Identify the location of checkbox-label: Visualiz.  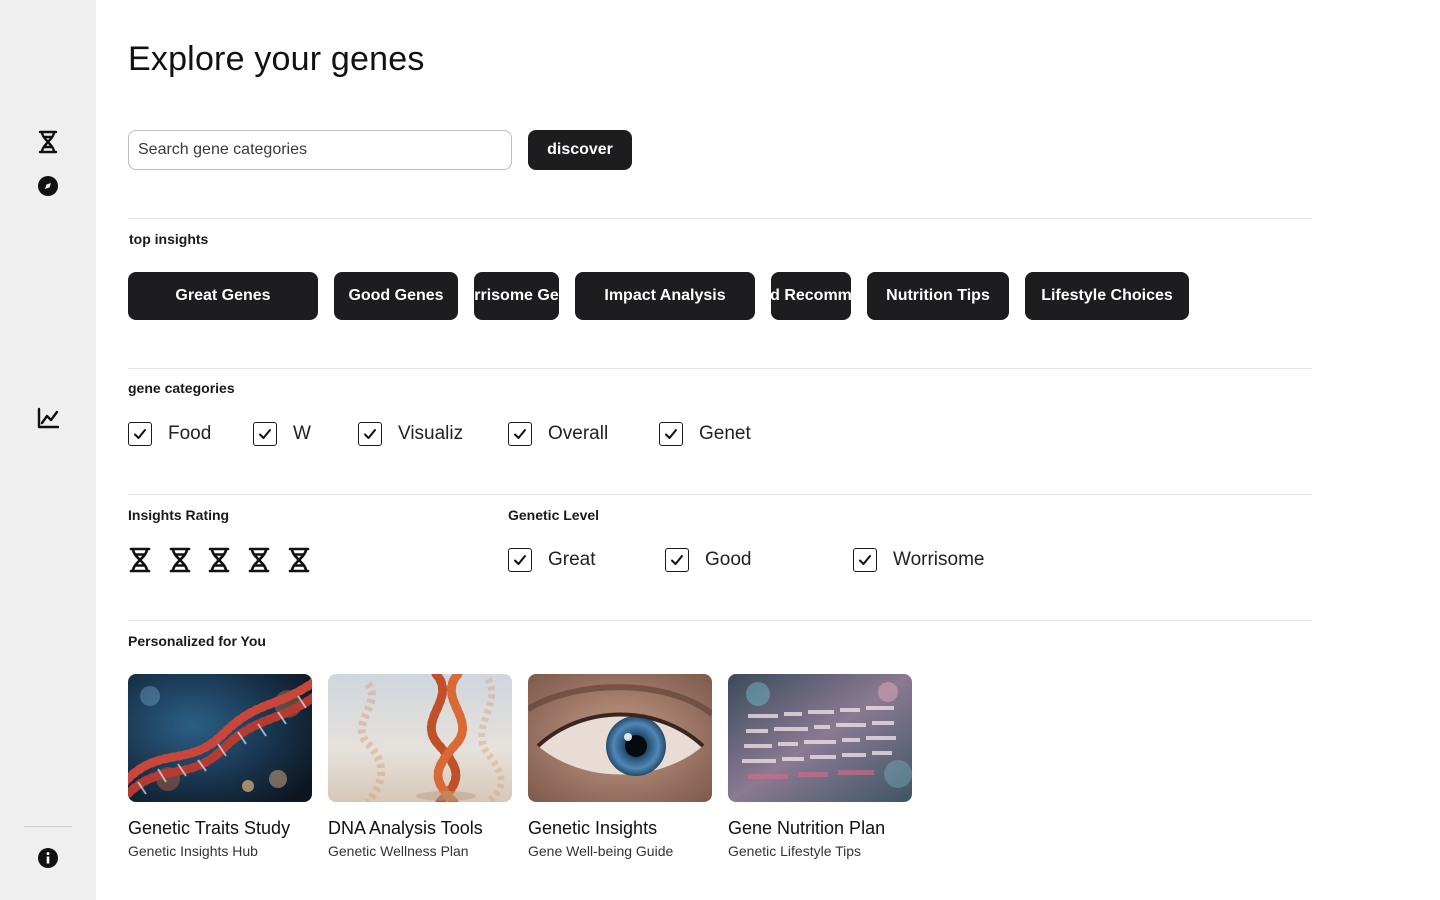
(431, 433).